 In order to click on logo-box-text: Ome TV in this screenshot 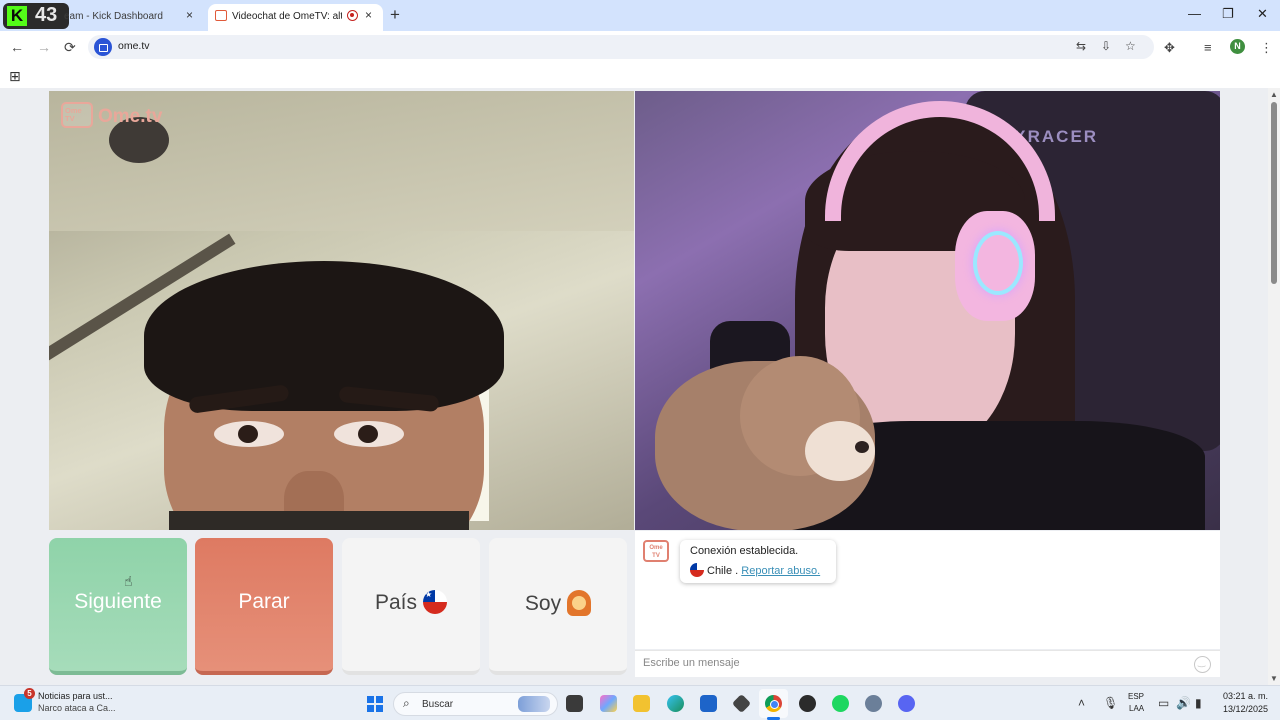, I will do `click(73, 114)`.